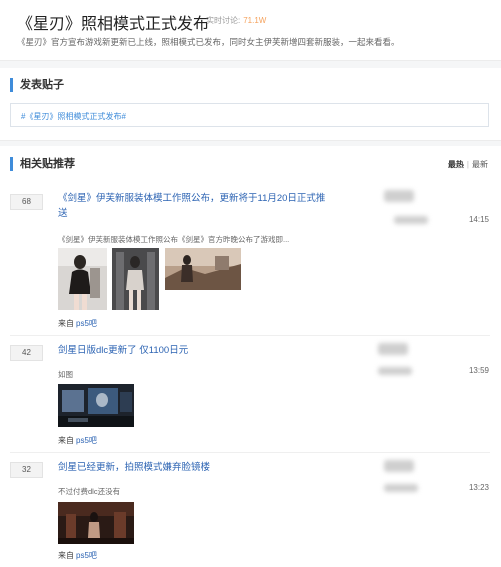 This screenshot has height=567, width=501. I want to click on realtime-count: 71.1W, so click(255, 20).